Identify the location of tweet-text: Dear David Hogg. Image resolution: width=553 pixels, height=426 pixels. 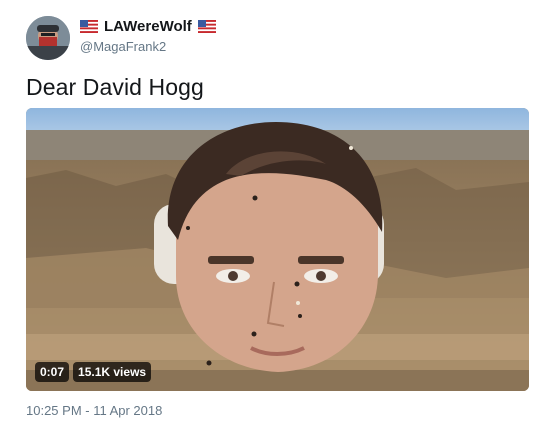
(115, 87).